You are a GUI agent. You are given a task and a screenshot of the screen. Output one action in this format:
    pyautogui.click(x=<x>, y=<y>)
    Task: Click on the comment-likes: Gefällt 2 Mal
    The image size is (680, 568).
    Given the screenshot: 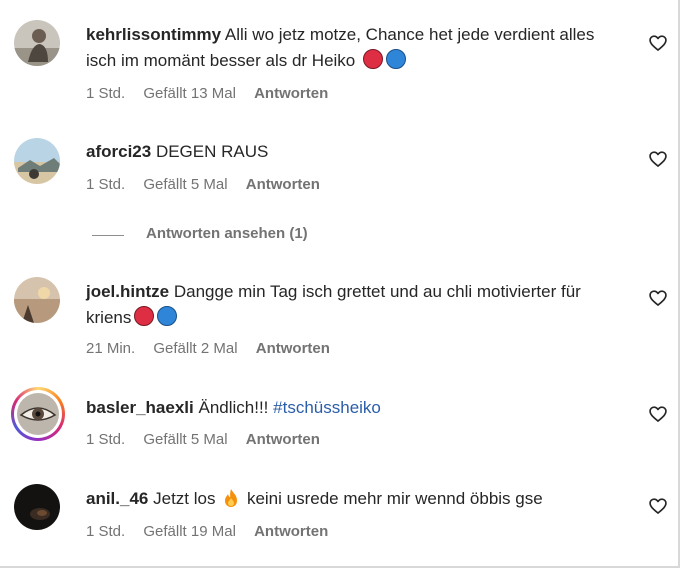 What is the action you would take?
    pyautogui.click(x=195, y=348)
    